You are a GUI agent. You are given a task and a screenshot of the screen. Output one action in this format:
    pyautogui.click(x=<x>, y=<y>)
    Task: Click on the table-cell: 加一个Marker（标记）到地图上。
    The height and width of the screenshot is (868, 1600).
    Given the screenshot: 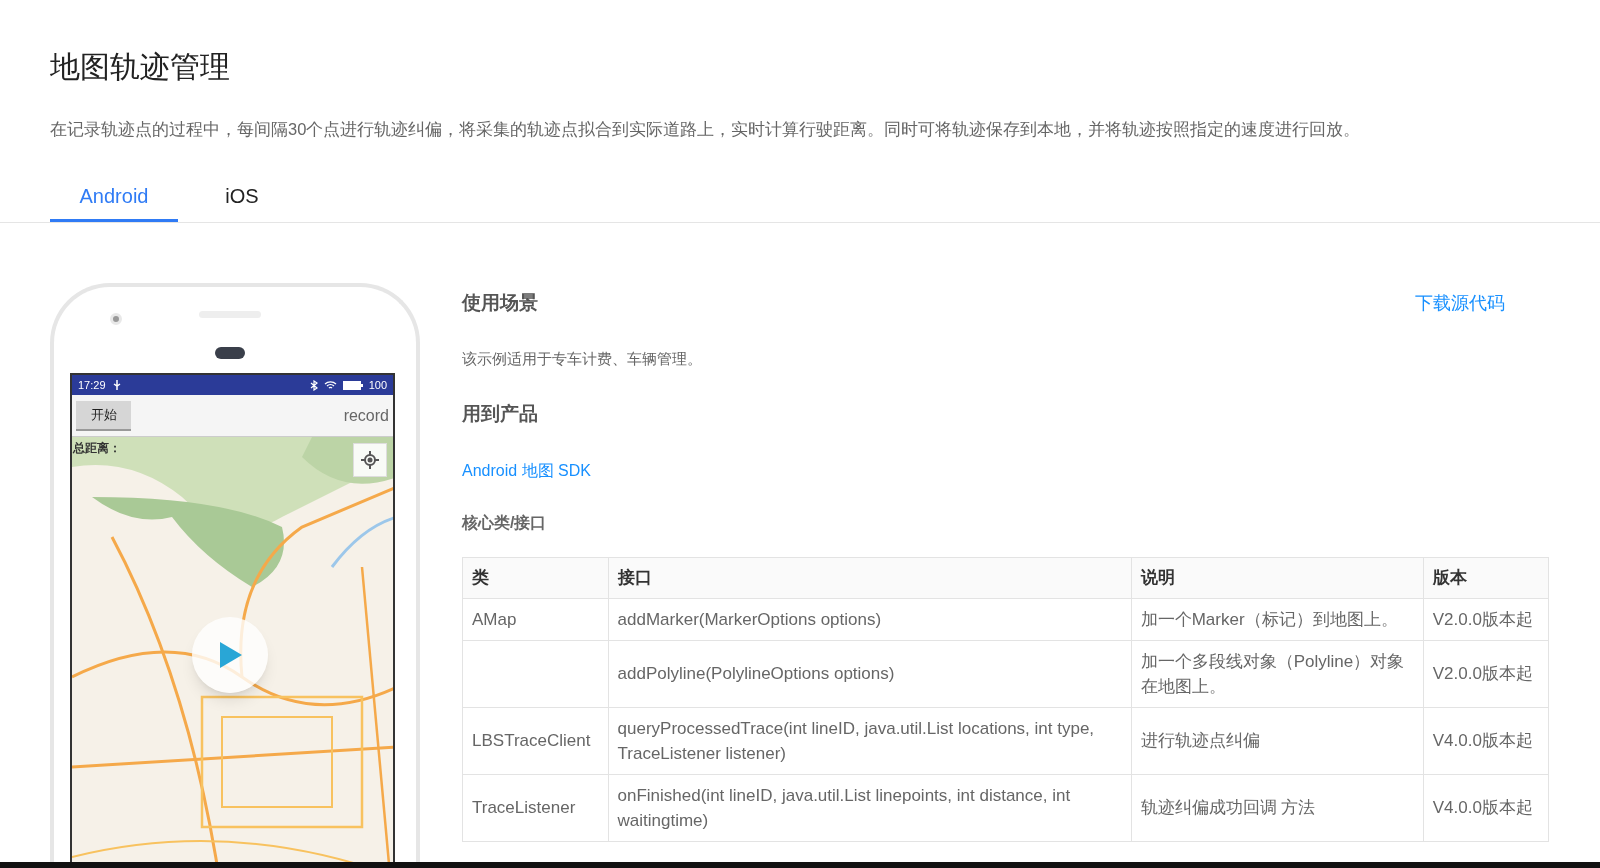 What is the action you would take?
    pyautogui.click(x=1269, y=619)
    